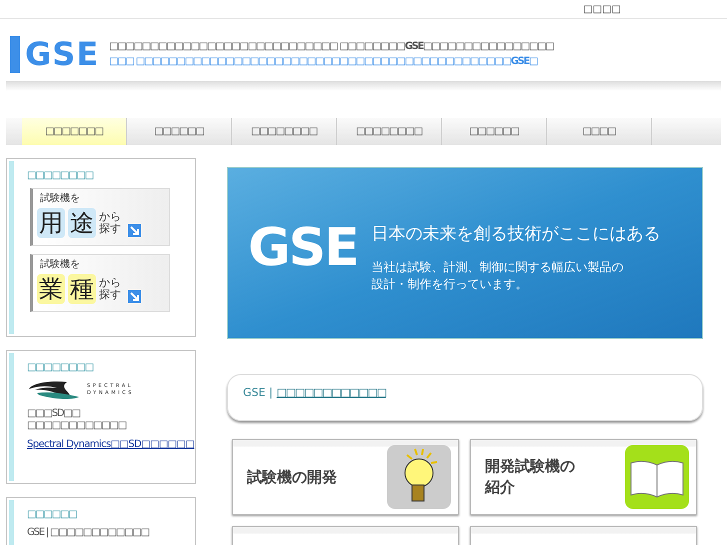  Describe the element at coordinates (303, 248) in the screenshot. I see `hero-logo-text: GSE` at that location.